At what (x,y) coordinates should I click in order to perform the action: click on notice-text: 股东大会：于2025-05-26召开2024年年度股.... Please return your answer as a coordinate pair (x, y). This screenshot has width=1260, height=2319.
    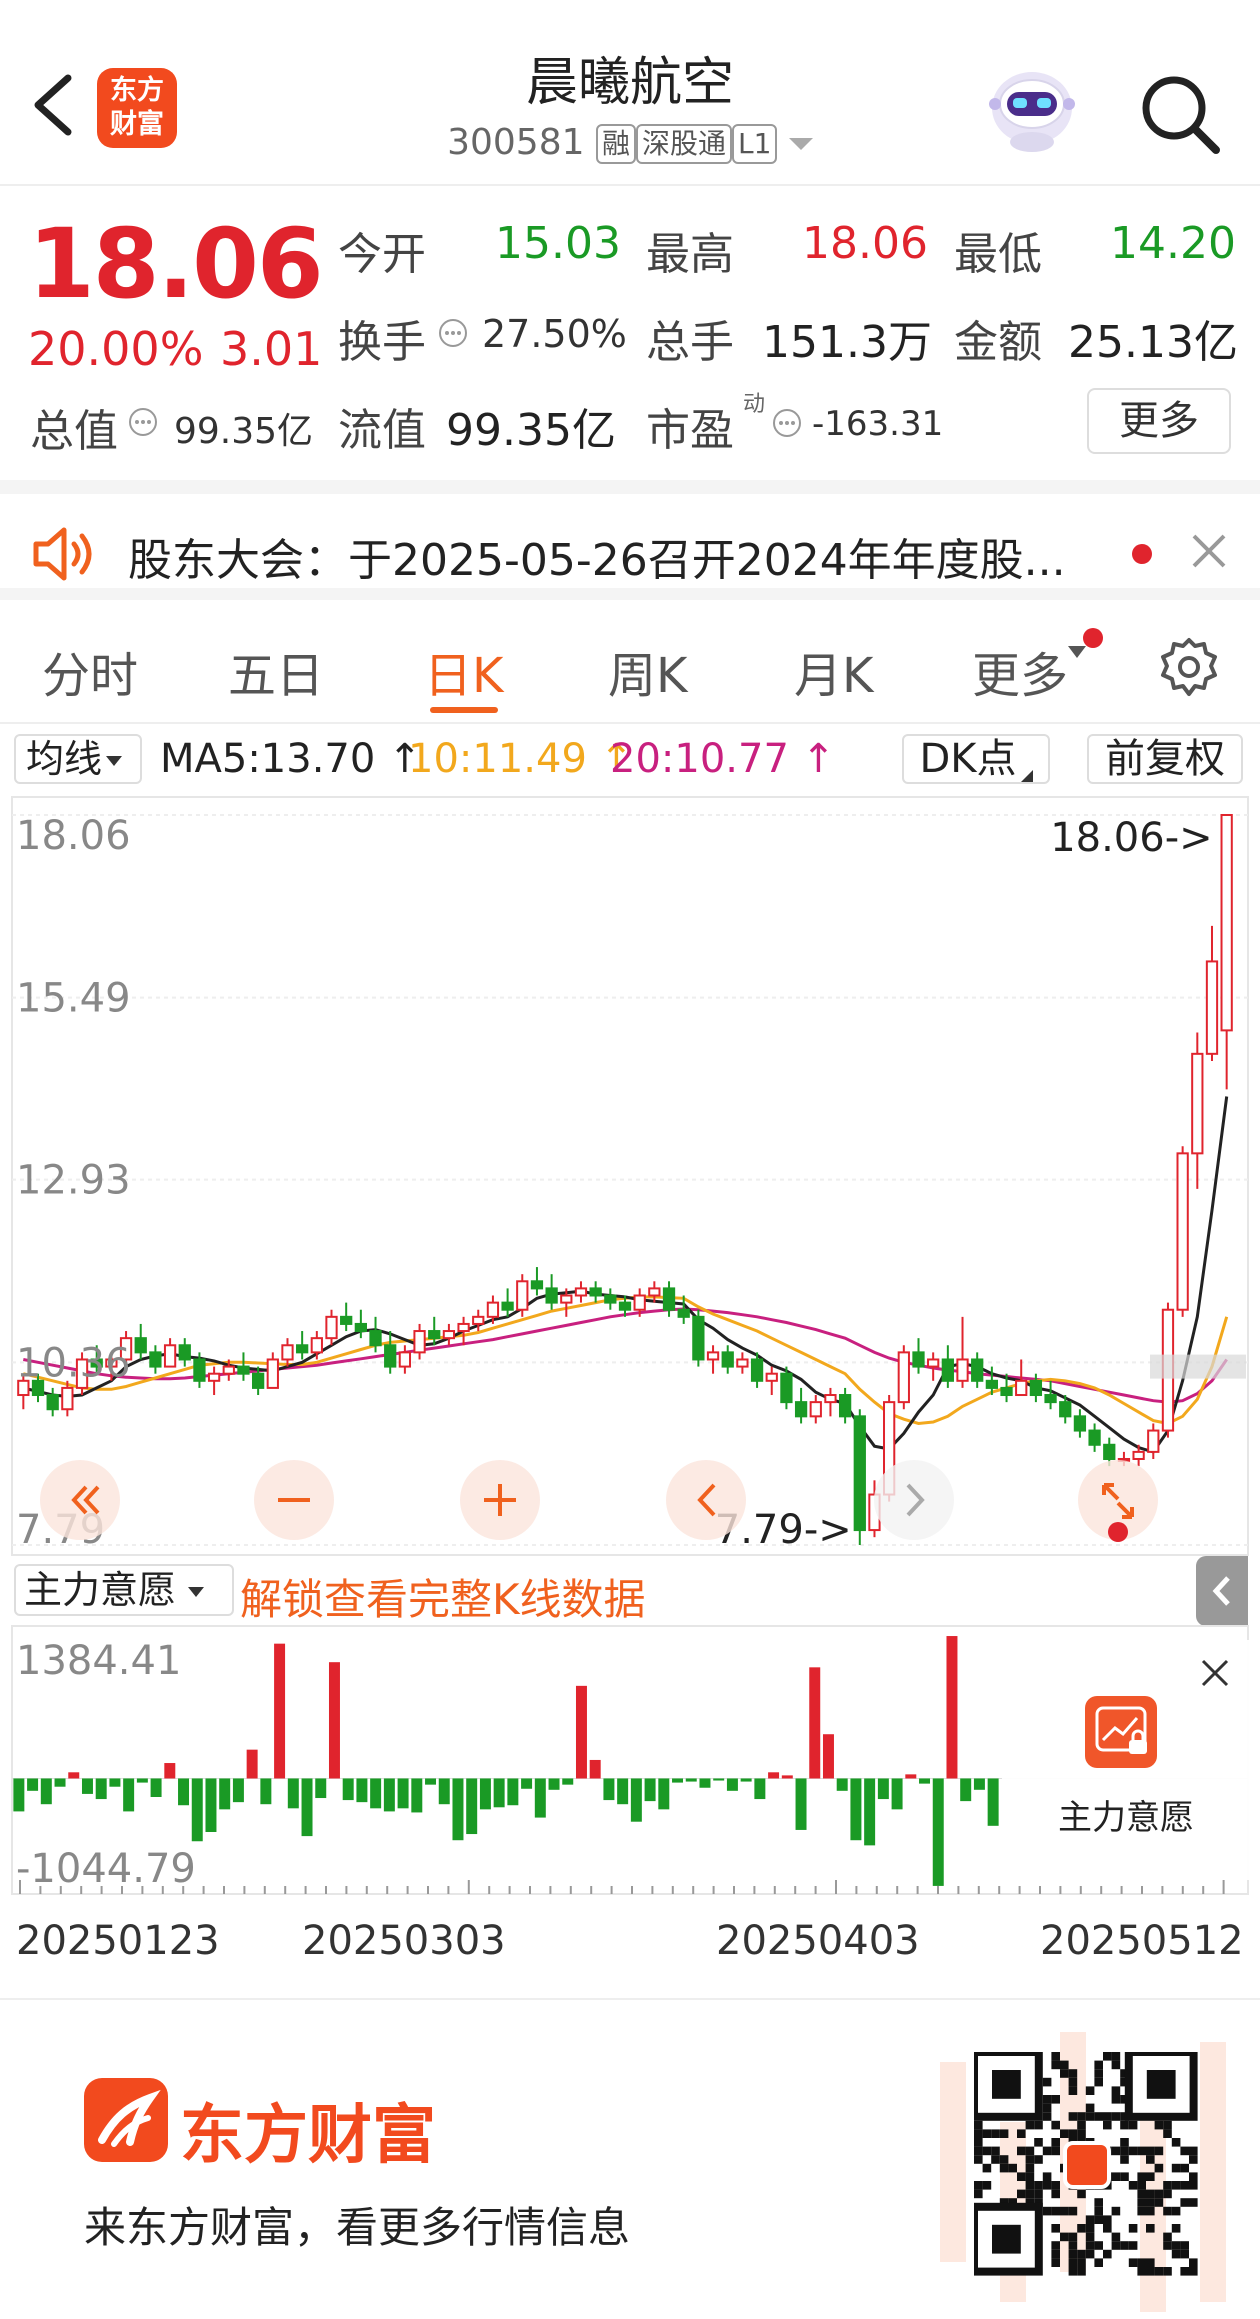
    Looking at the image, I should click on (597, 556).